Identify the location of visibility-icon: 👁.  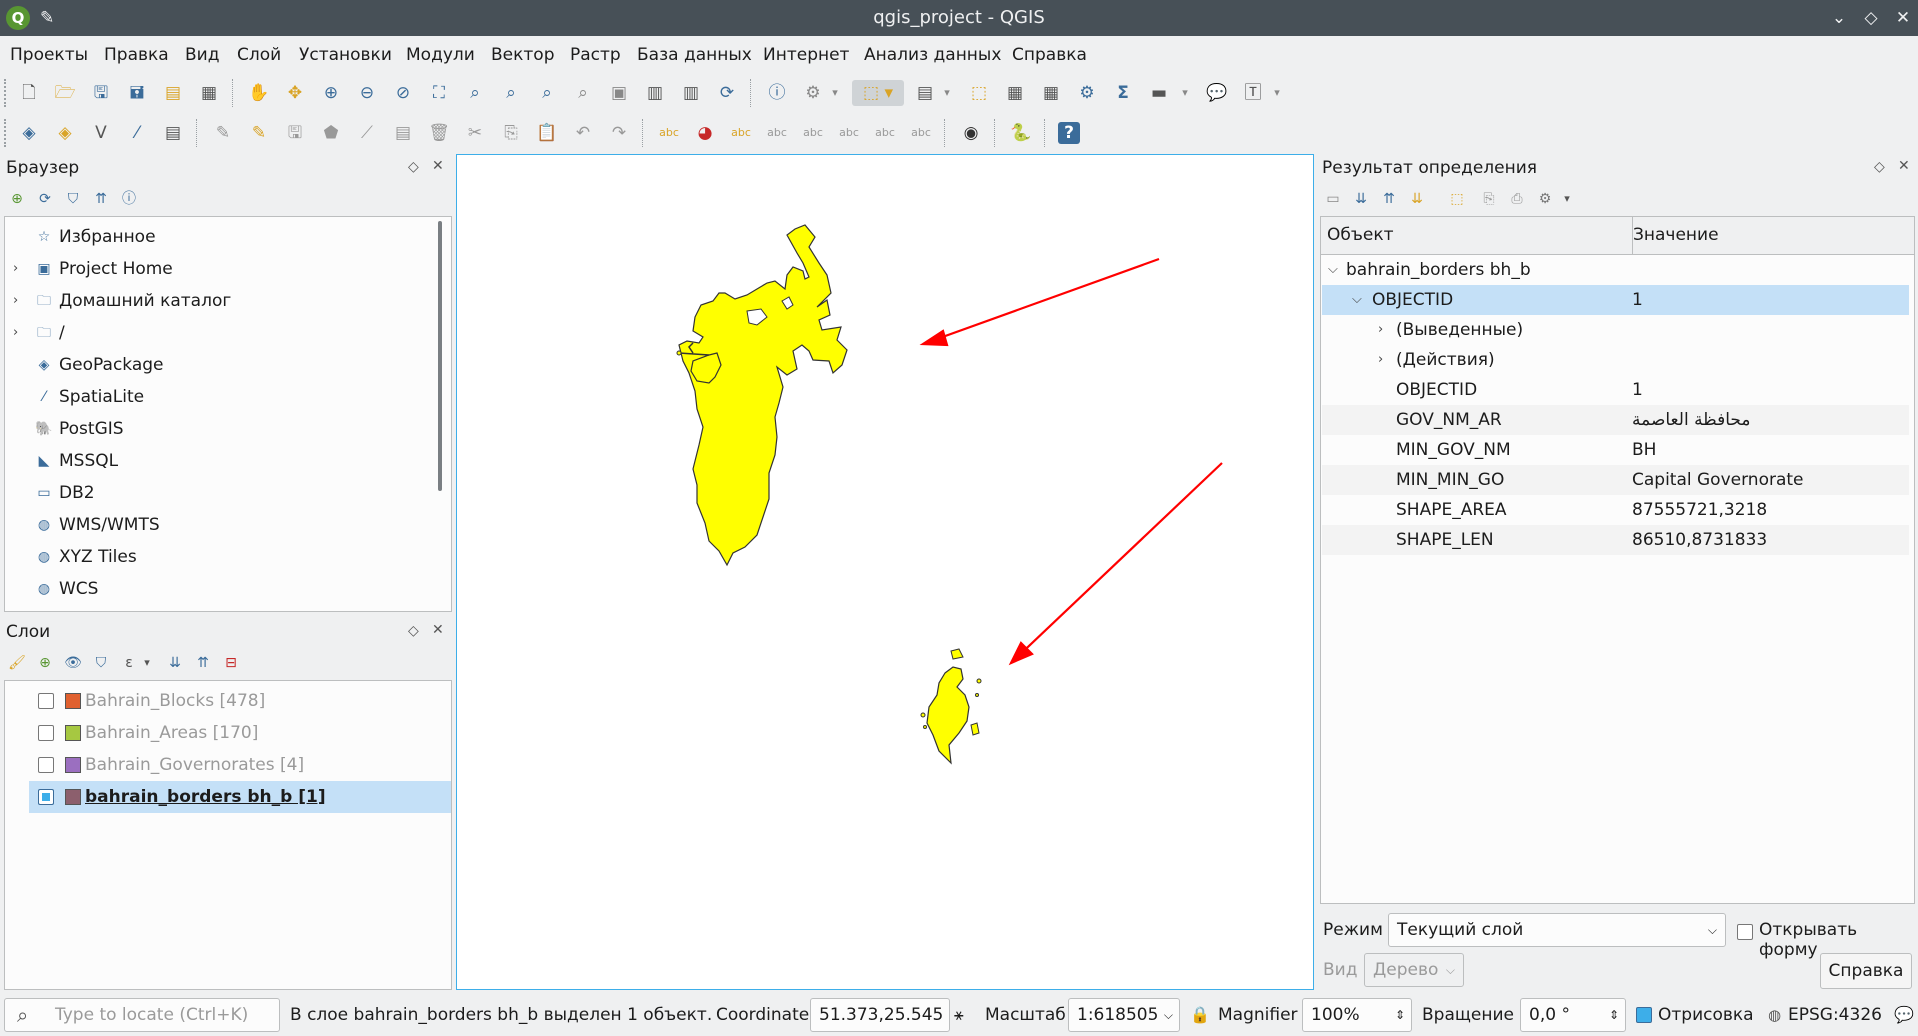
(73, 663).